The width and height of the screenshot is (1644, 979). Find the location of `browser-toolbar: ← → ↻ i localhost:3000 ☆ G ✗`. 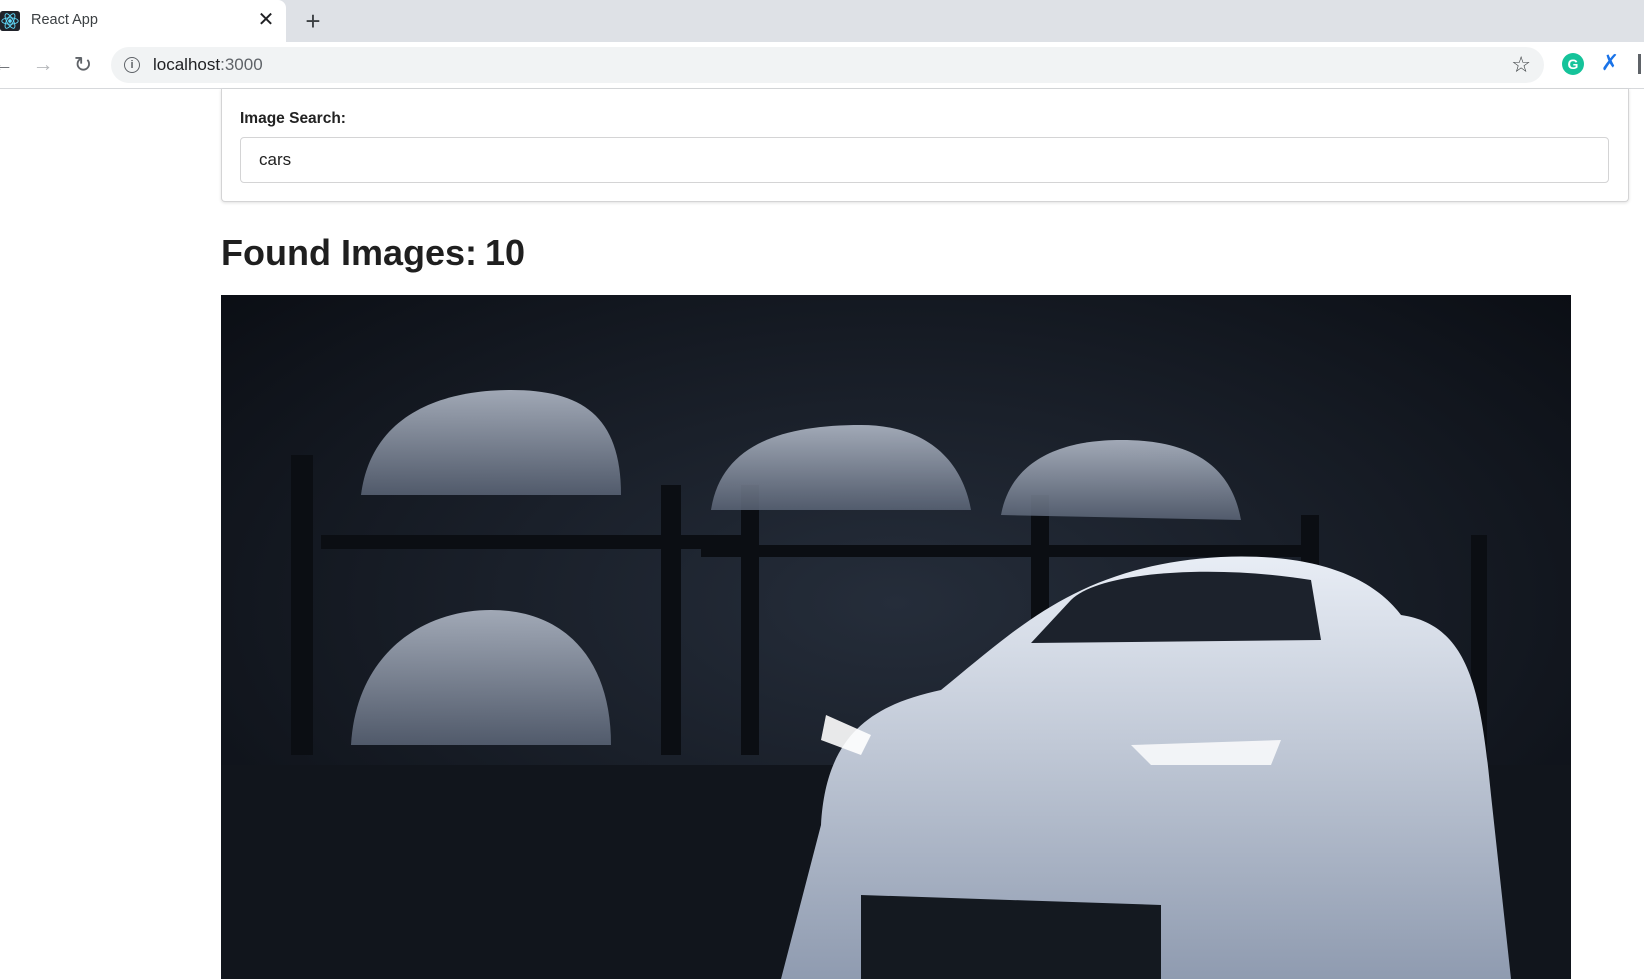

browser-toolbar: ← → ↻ i localhost:3000 ☆ G ✗ is located at coordinates (822, 65).